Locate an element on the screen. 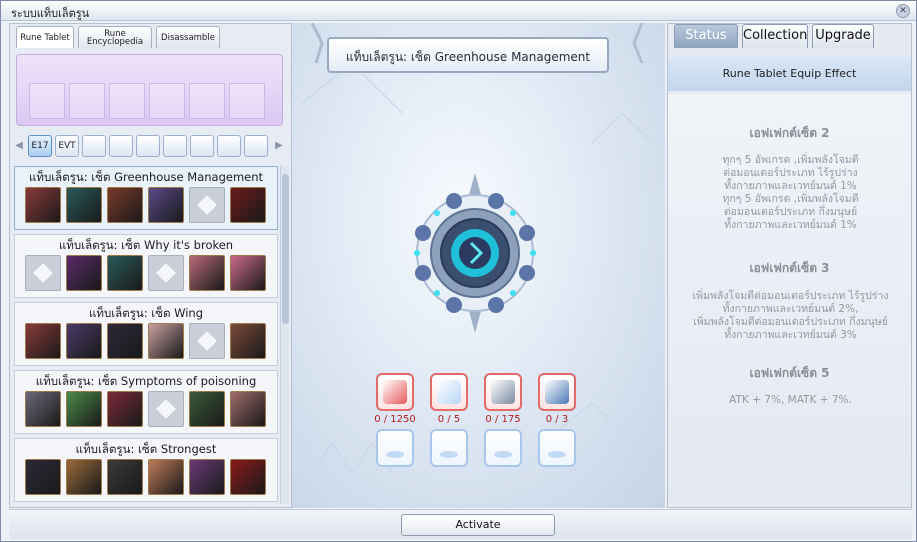 Image resolution: width=917 pixels, height=542 pixels. tab-label: Disassamble is located at coordinates (188, 37).